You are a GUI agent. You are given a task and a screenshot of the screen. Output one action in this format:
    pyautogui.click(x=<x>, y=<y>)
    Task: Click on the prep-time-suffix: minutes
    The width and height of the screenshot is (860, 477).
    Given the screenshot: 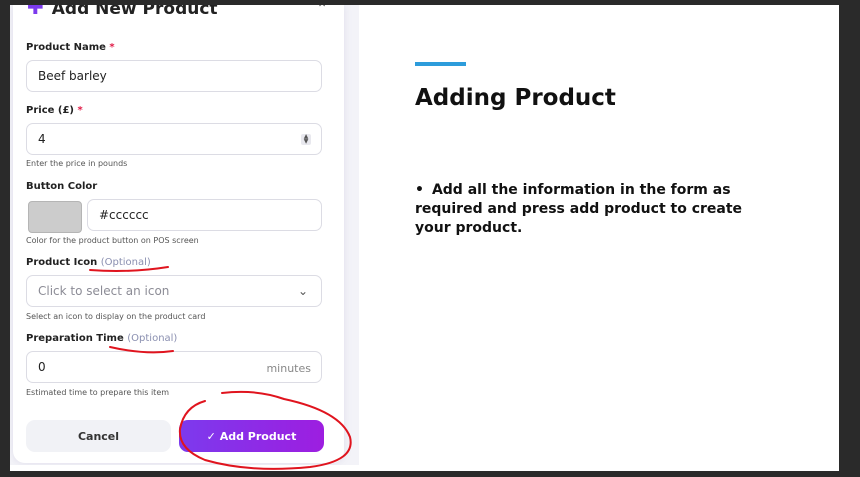 What is the action you would take?
    pyautogui.click(x=288, y=368)
    